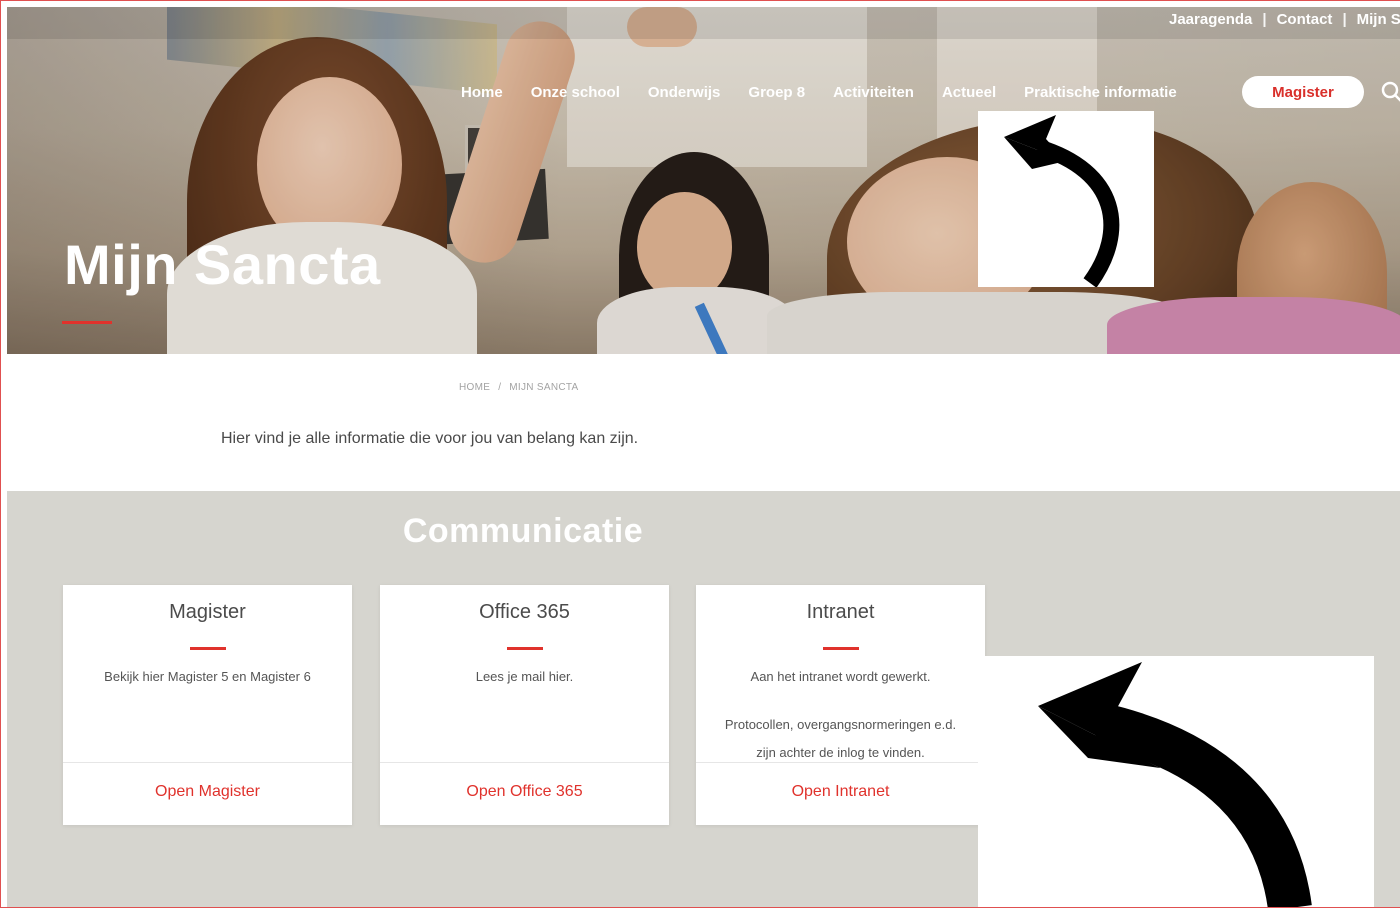  I want to click on magister-button: Magister, so click(1303, 92).